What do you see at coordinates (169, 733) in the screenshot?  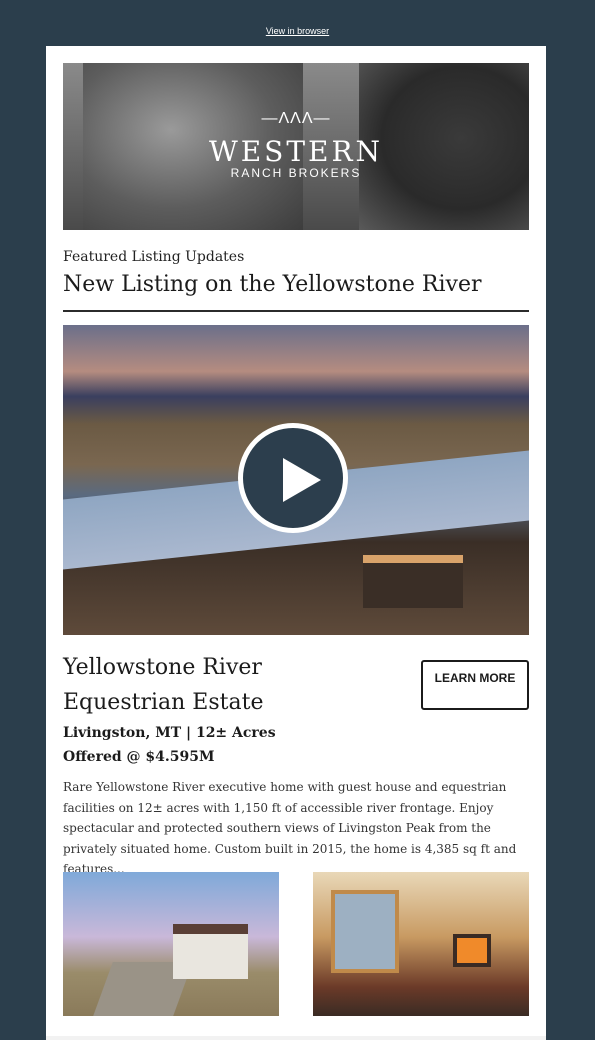 I see `listing-location: Livingston, MT | 12± Acres` at bounding box center [169, 733].